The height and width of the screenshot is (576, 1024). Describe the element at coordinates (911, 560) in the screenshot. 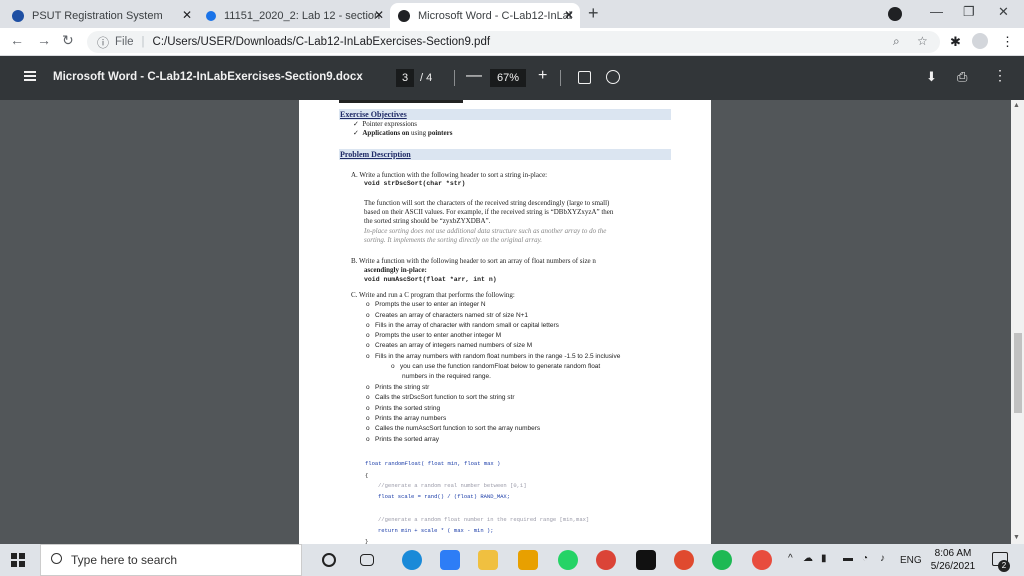

I see `language-indicator: ENG` at that location.